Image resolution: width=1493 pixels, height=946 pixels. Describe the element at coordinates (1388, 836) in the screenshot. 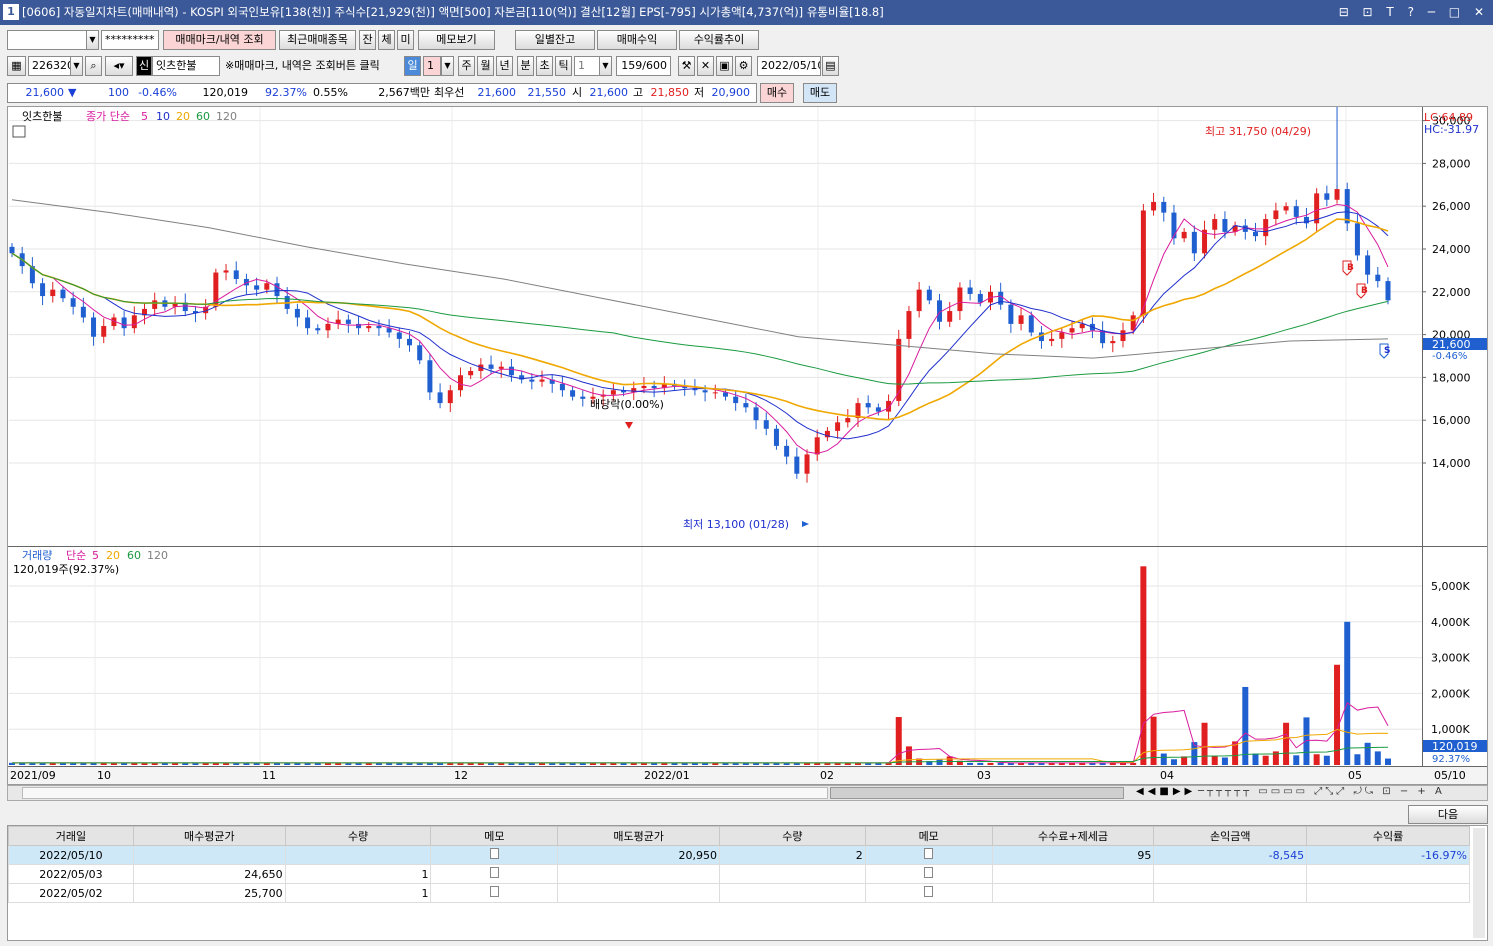

I see `grid-header-9: 수익률` at that location.